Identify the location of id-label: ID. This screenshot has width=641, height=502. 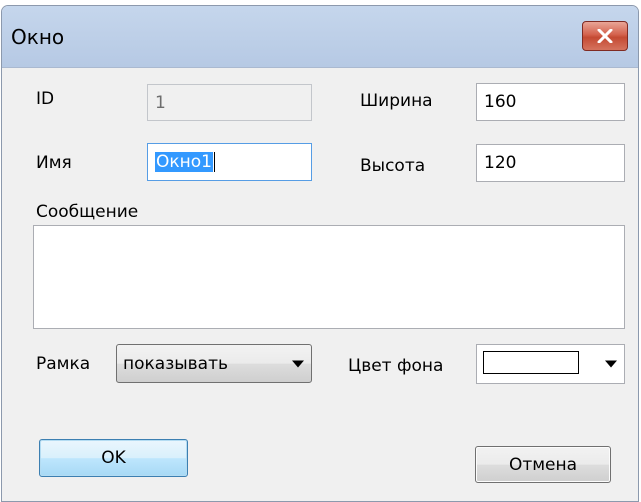
(45, 99).